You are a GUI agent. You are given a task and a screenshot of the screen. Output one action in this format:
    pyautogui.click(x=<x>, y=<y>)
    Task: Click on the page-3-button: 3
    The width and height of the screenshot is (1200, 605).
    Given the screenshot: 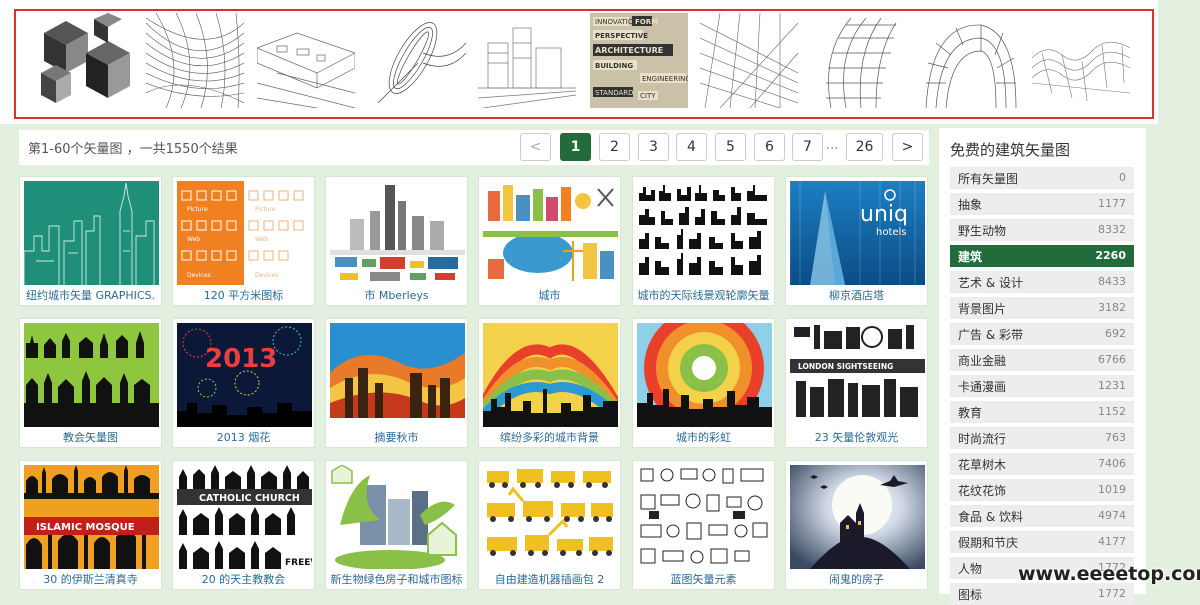 What is the action you would take?
    pyautogui.click(x=653, y=147)
    